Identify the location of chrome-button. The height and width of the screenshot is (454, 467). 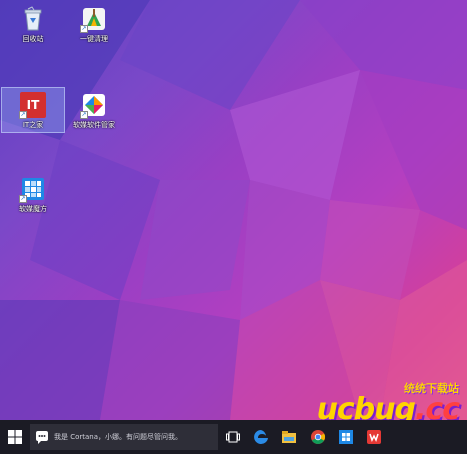
(318, 437).